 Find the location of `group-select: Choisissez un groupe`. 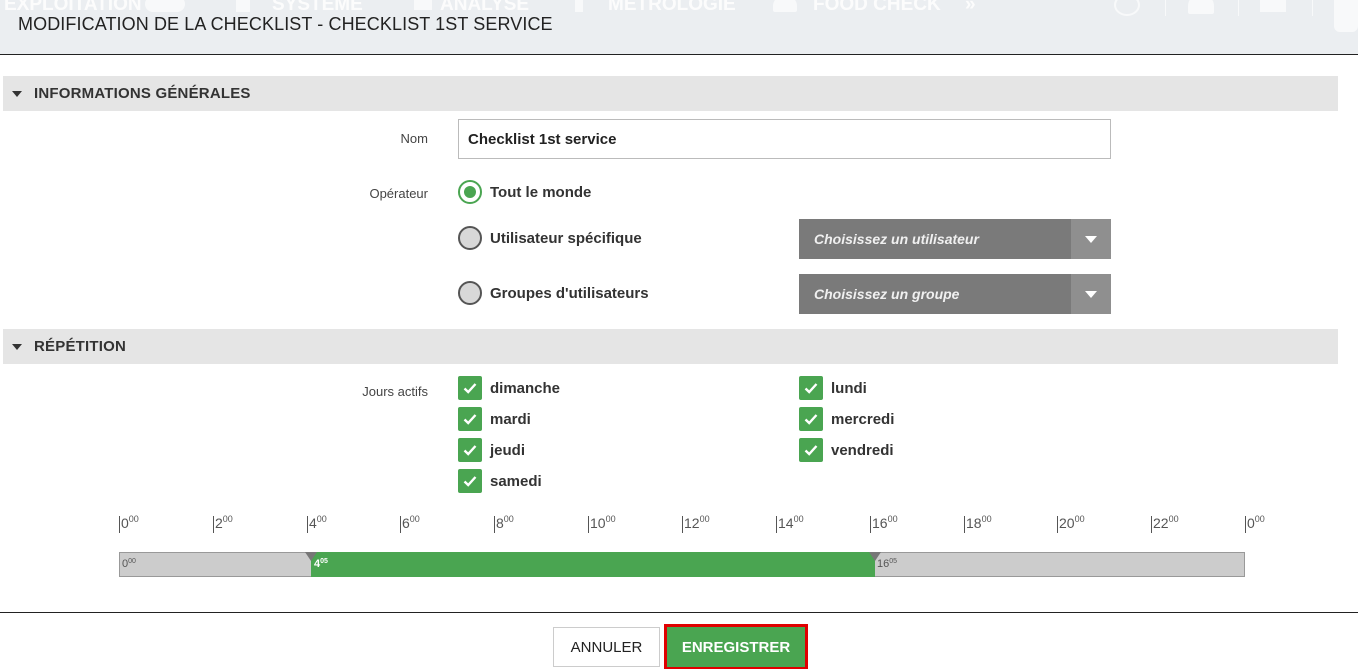

group-select: Choisissez un groupe is located at coordinates (955, 294).